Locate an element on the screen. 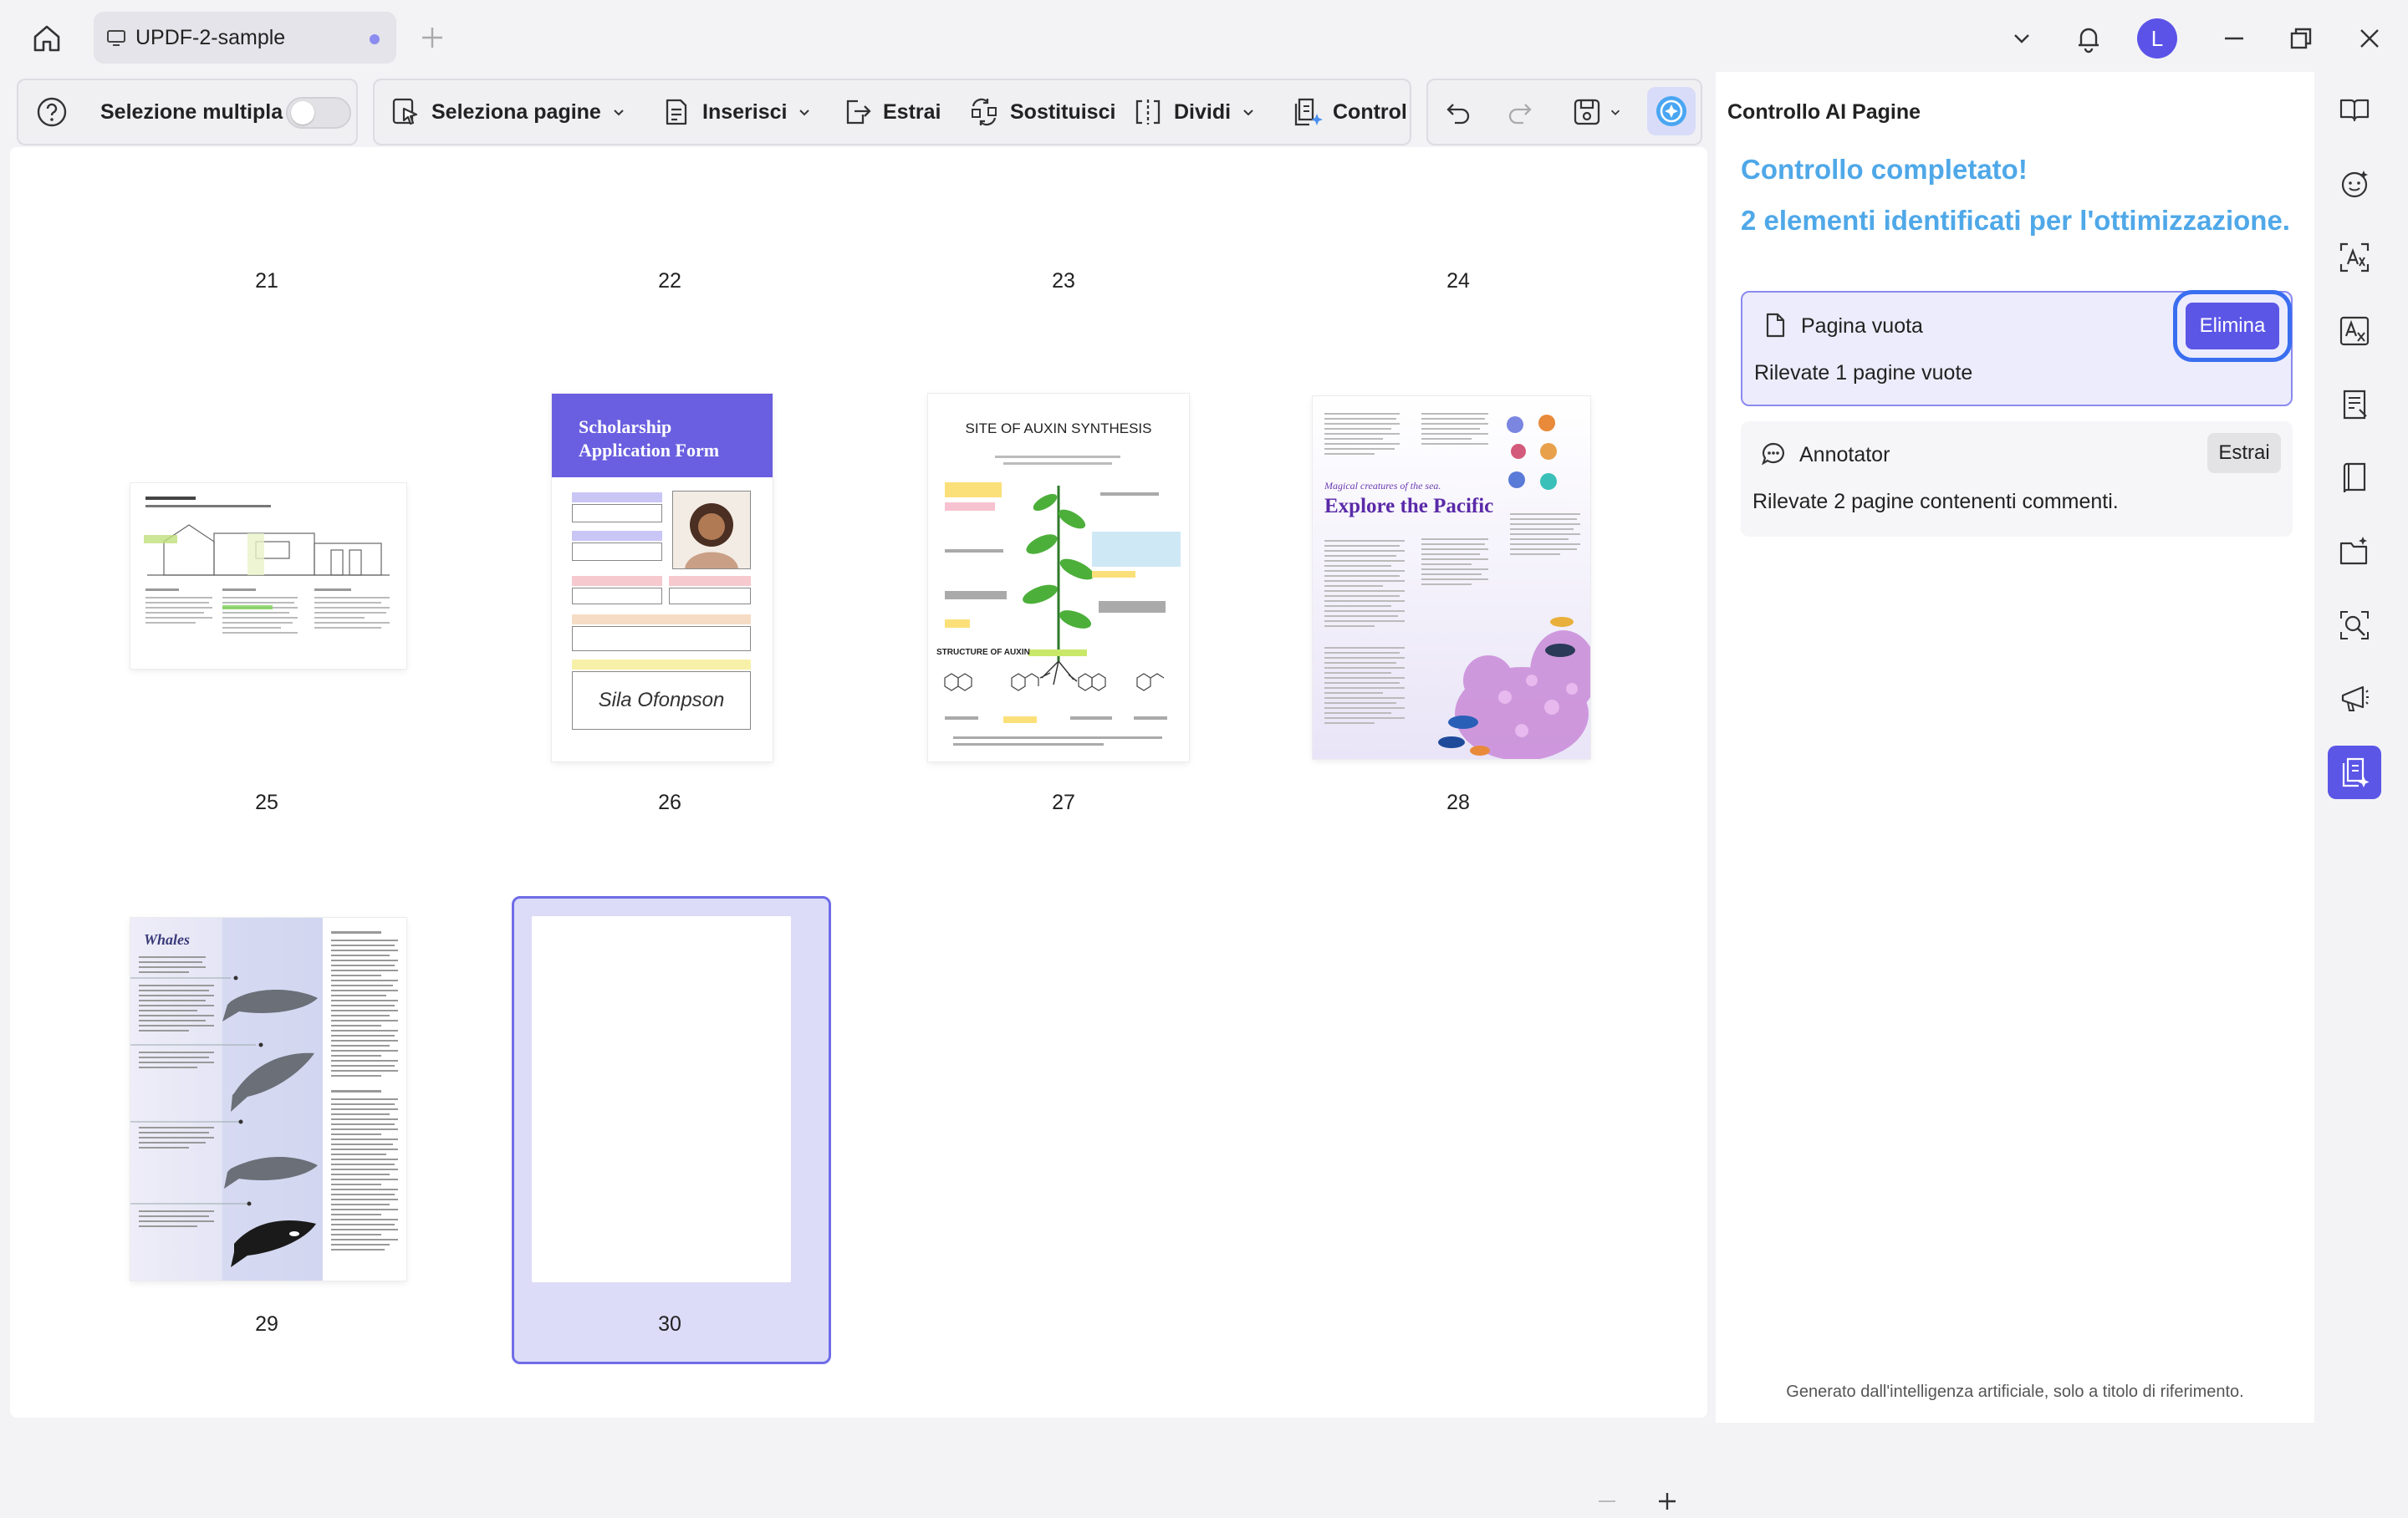 The image size is (2408, 1518). ai-assistant-icon is located at coordinates (1671, 111).